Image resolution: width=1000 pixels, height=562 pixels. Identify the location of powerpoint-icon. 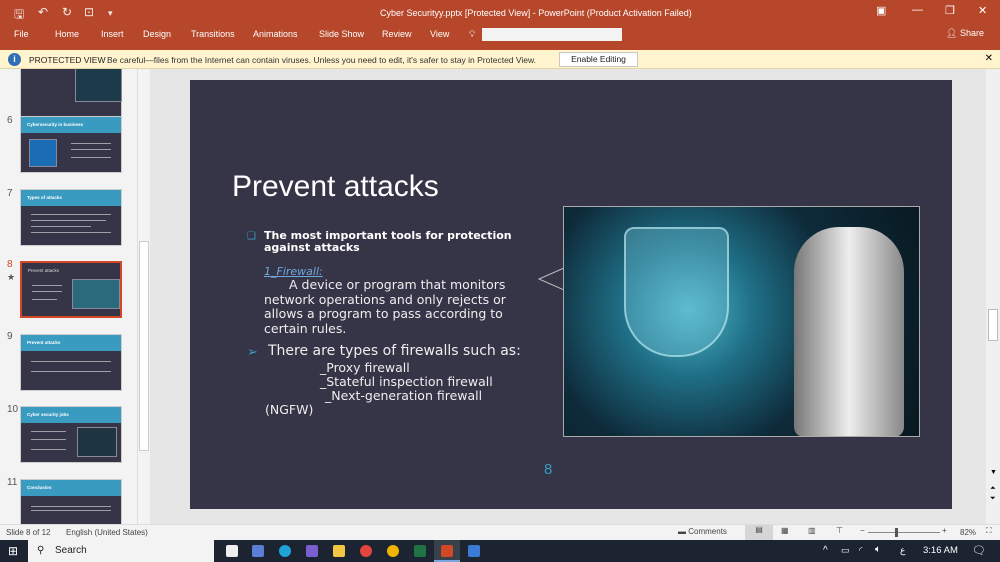
(447, 551).